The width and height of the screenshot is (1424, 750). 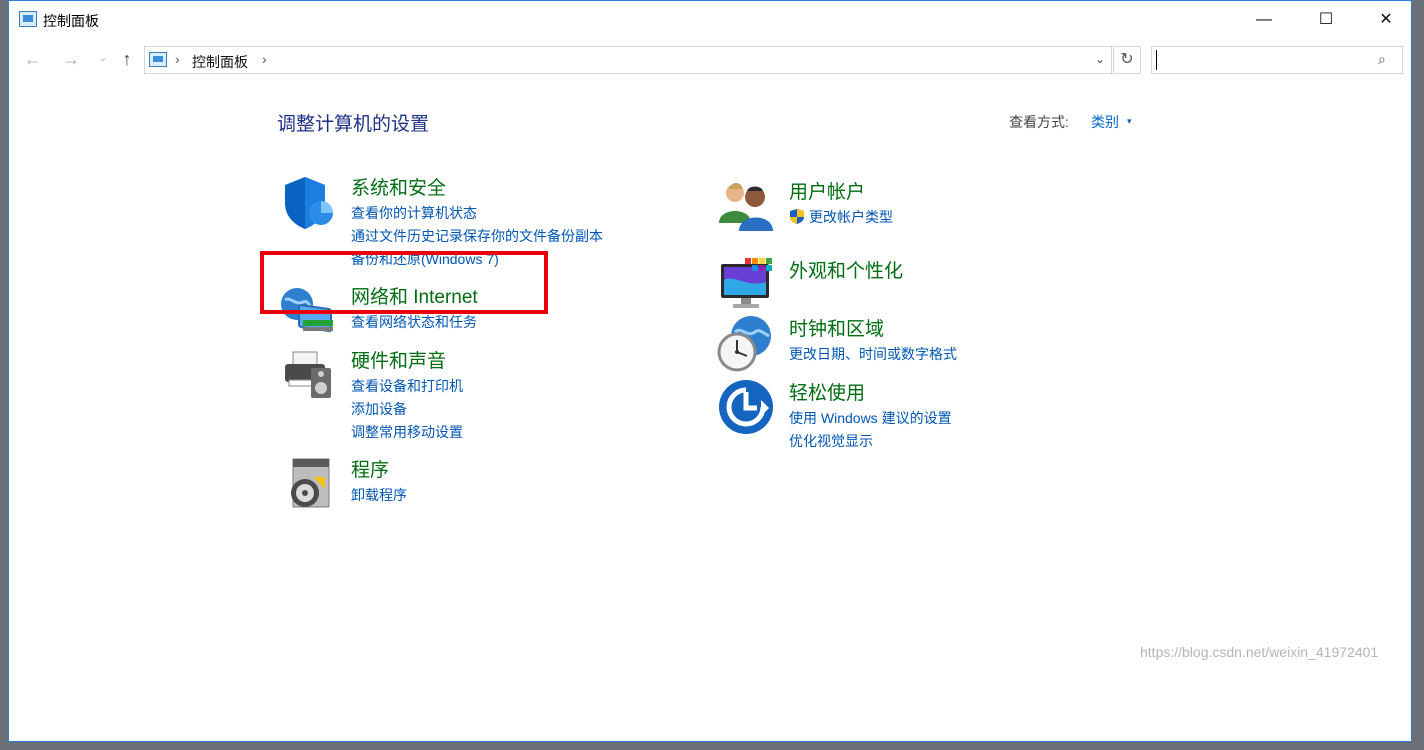 What do you see at coordinates (1100, 59) in the screenshot?
I see `address-dropdown-icon: ⌄` at bounding box center [1100, 59].